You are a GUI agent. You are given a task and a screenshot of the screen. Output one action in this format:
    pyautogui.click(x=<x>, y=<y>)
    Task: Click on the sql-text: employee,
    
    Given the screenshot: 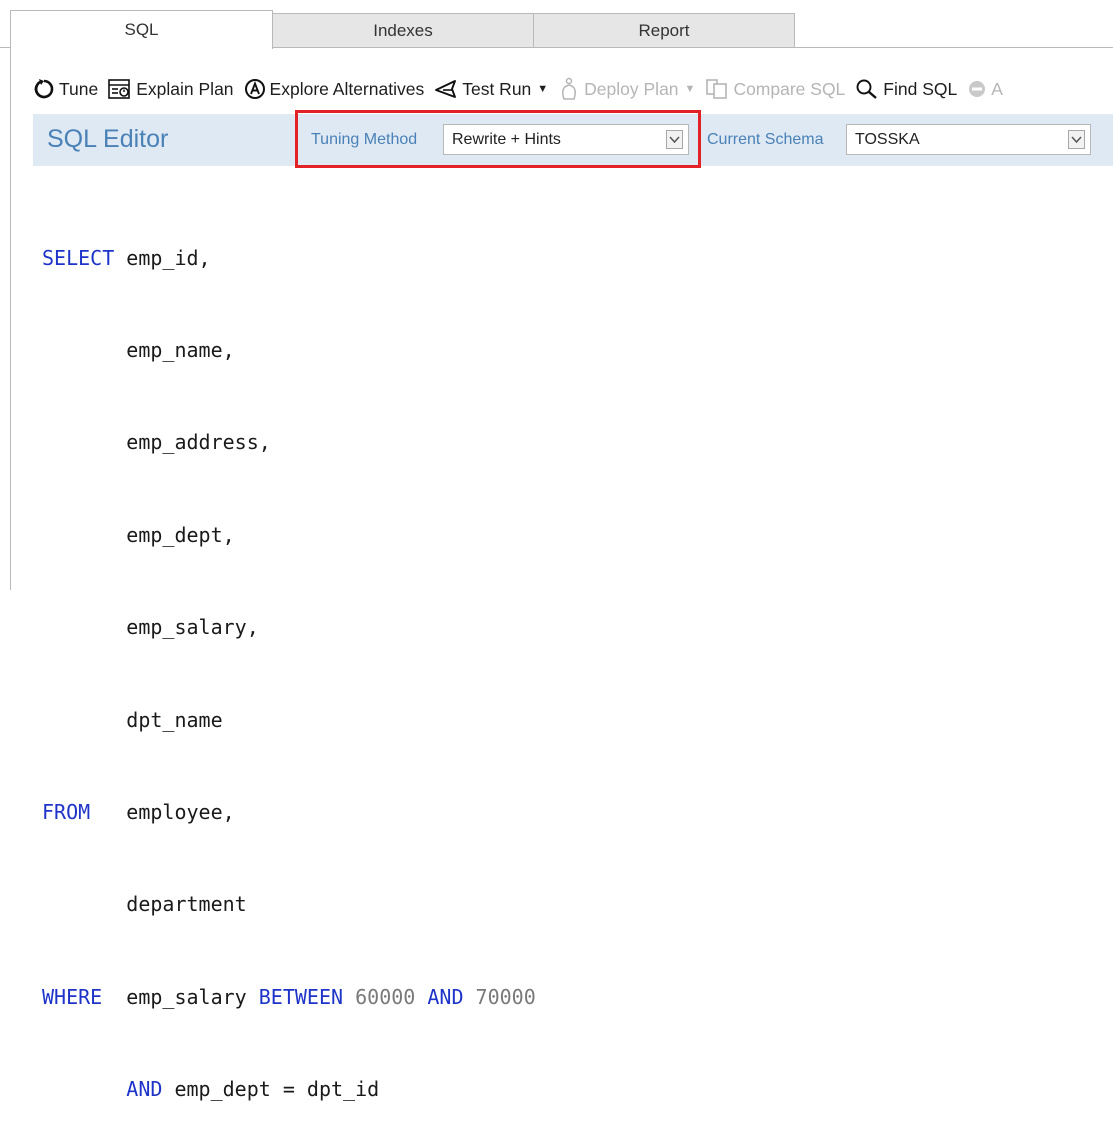 What is the action you would take?
    pyautogui.click(x=162, y=811)
    